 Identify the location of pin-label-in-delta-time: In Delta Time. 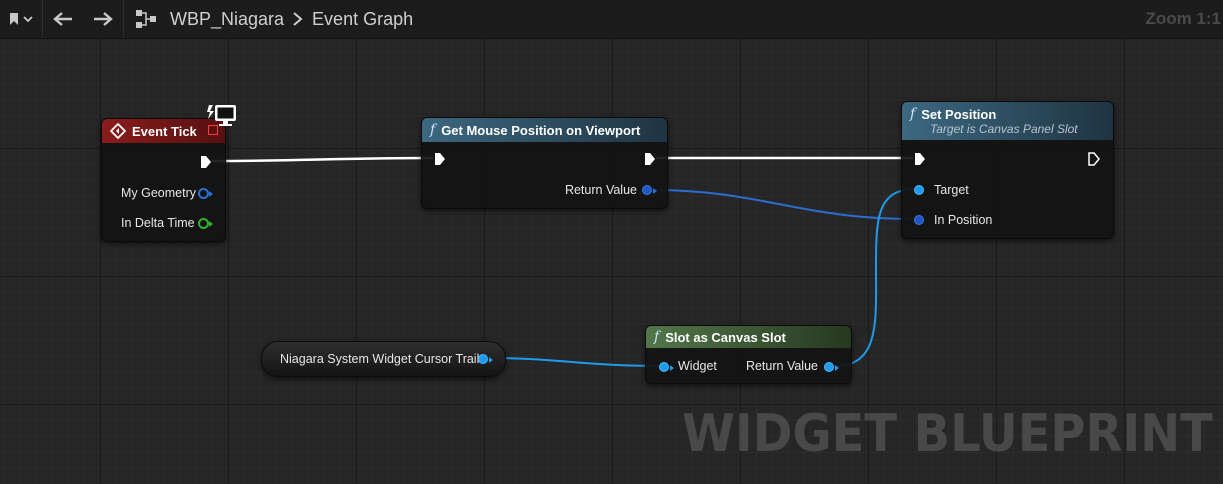
(158, 223).